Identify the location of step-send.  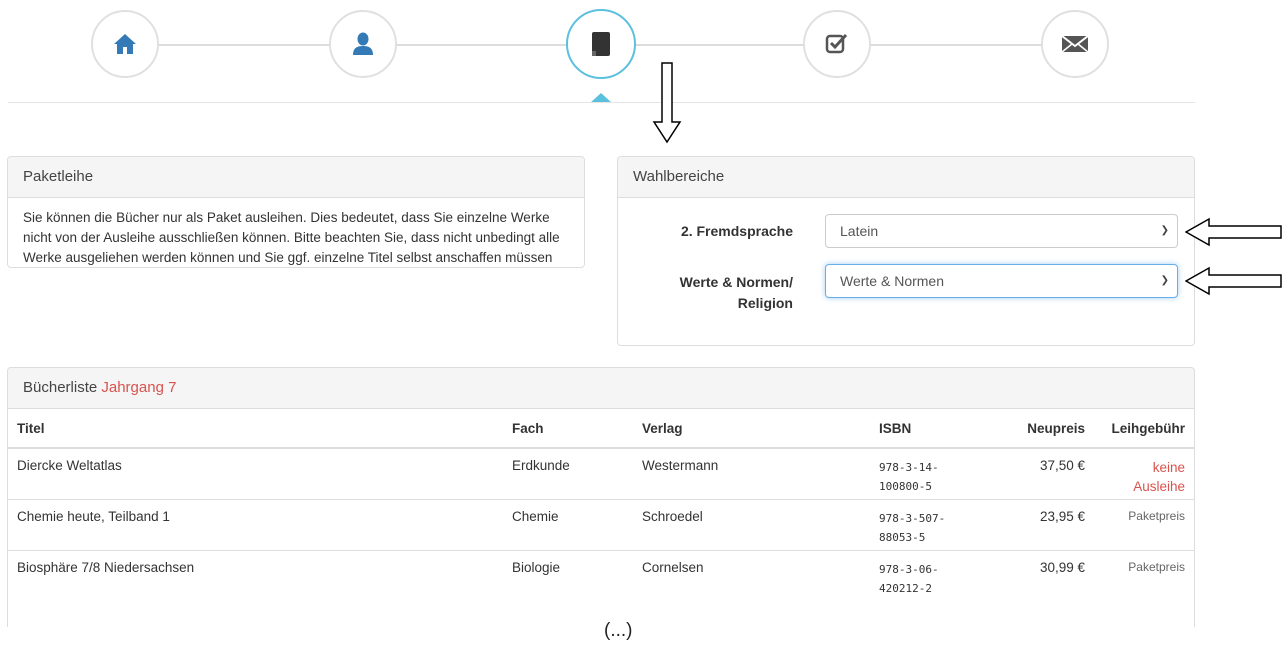
(1075, 44).